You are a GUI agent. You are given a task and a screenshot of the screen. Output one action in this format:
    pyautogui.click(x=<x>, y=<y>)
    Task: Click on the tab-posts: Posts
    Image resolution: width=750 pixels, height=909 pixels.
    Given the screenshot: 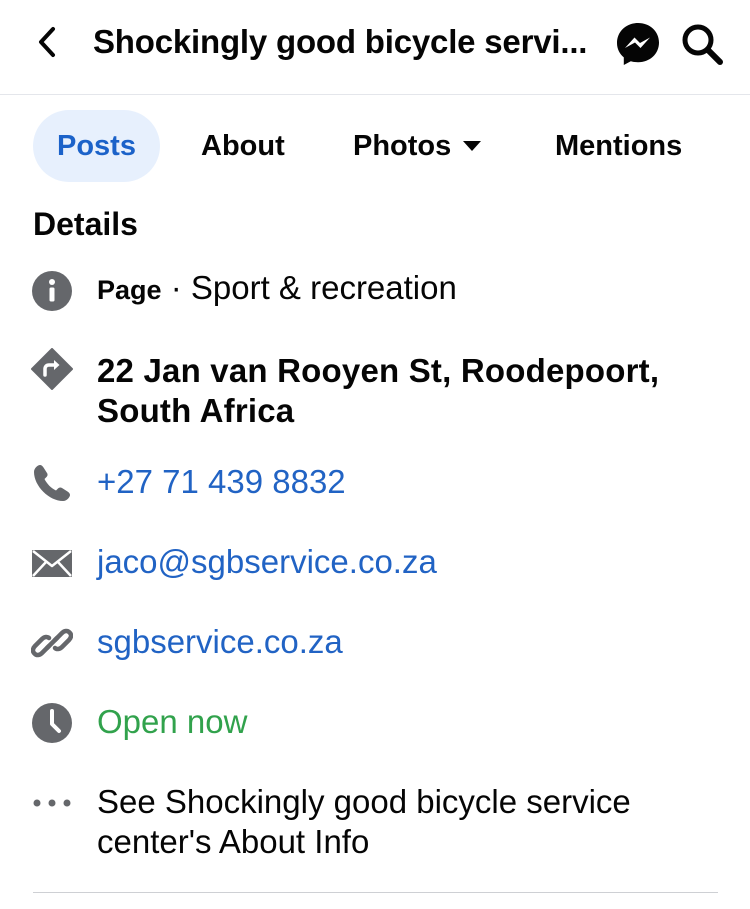 What is the action you would take?
    pyautogui.click(x=96, y=146)
    